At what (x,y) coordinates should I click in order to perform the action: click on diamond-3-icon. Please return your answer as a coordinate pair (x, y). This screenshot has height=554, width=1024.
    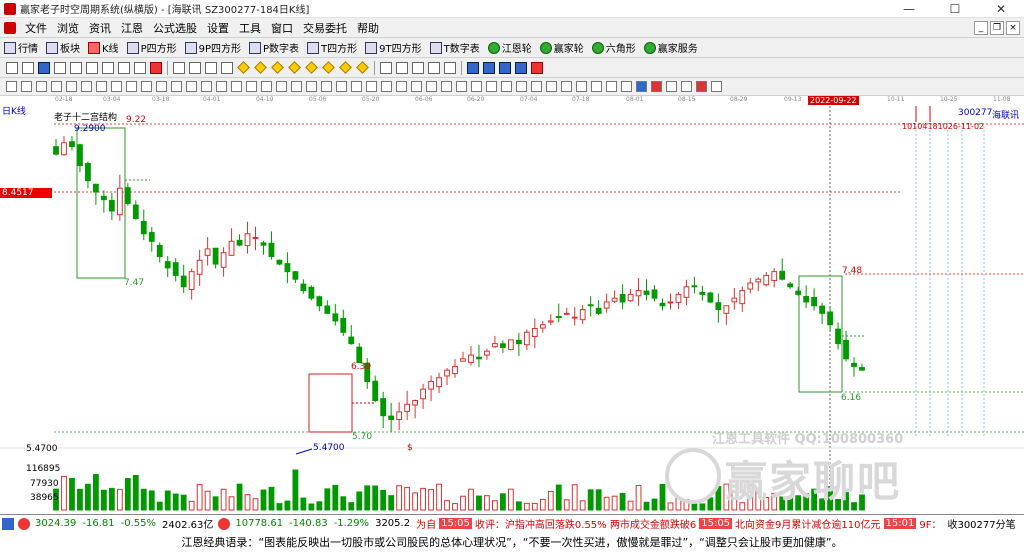
    Looking at the image, I should click on (277, 67).